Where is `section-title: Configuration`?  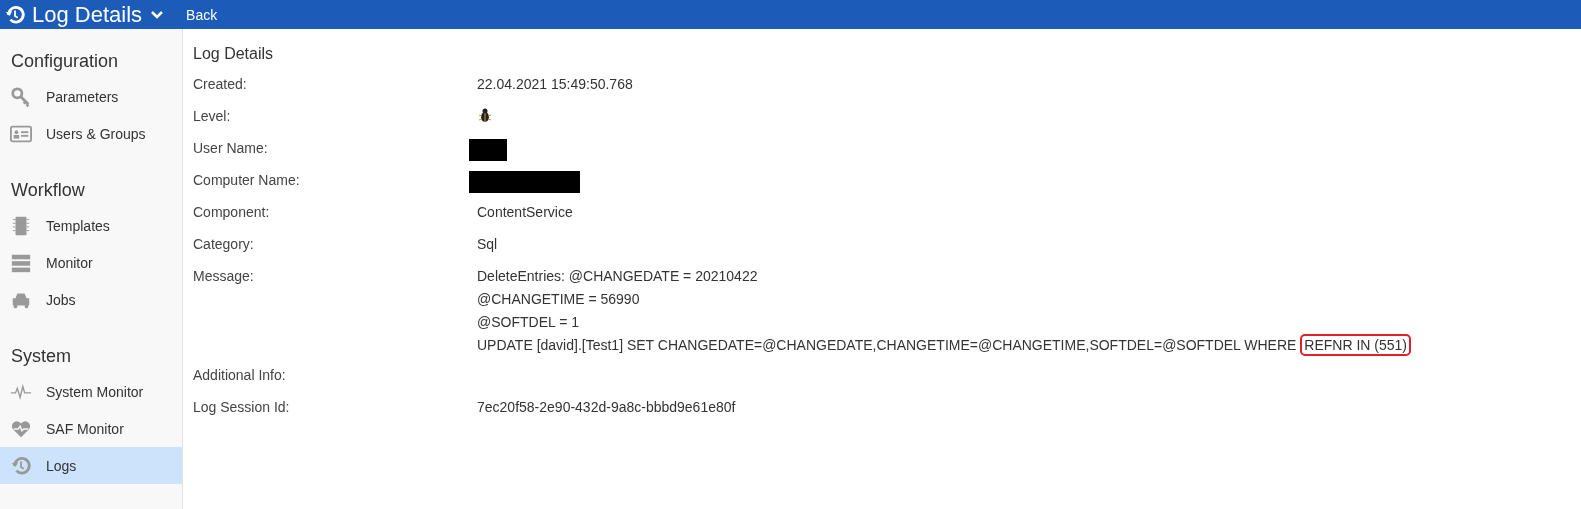
section-title: Configuration is located at coordinates (65, 61).